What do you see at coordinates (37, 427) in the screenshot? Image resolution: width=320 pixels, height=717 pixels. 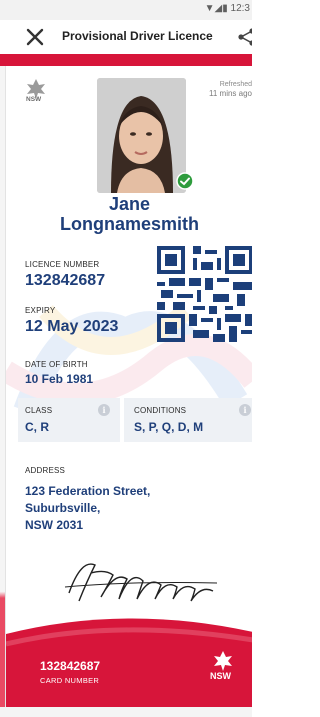 I see `class-value: C, R` at bounding box center [37, 427].